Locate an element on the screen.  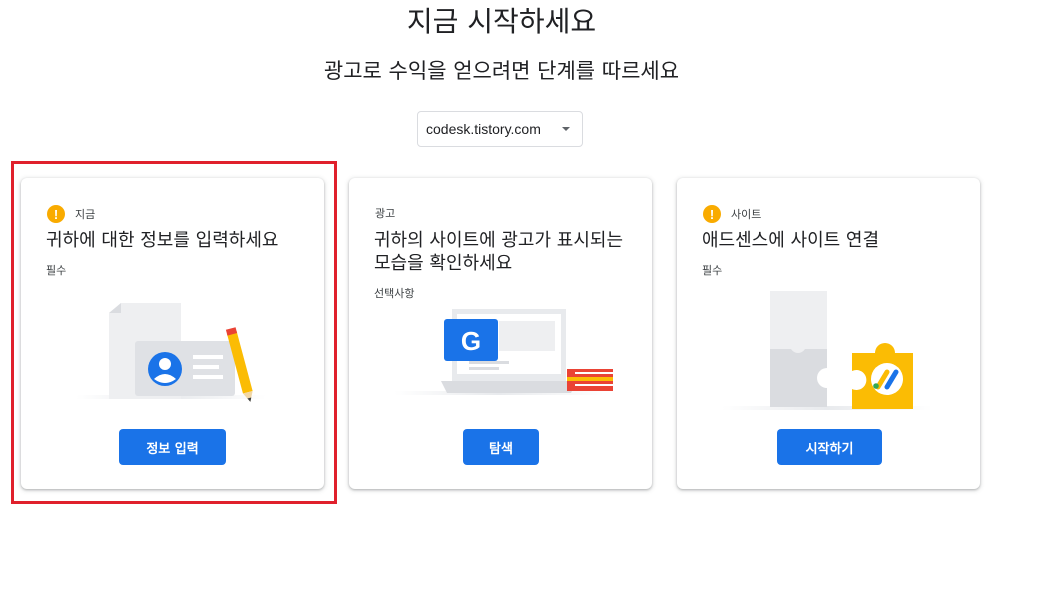
card-status: ! 사이트 is located at coordinates (732, 214).